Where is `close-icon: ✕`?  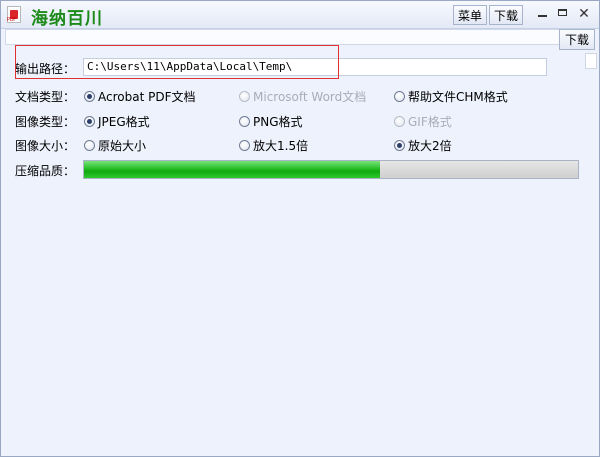 close-icon: ✕ is located at coordinates (584, 14).